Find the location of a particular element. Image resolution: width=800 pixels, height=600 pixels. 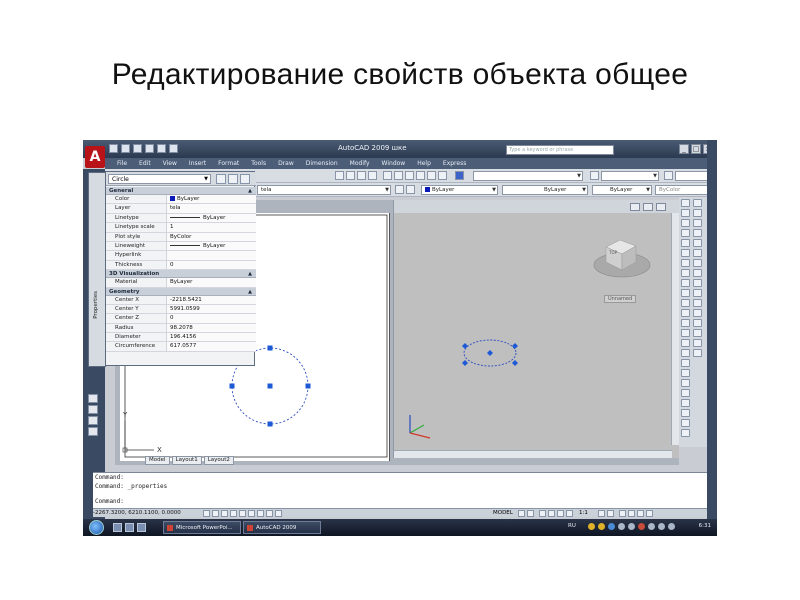

autoscale-button is located at coordinates (610, 513).